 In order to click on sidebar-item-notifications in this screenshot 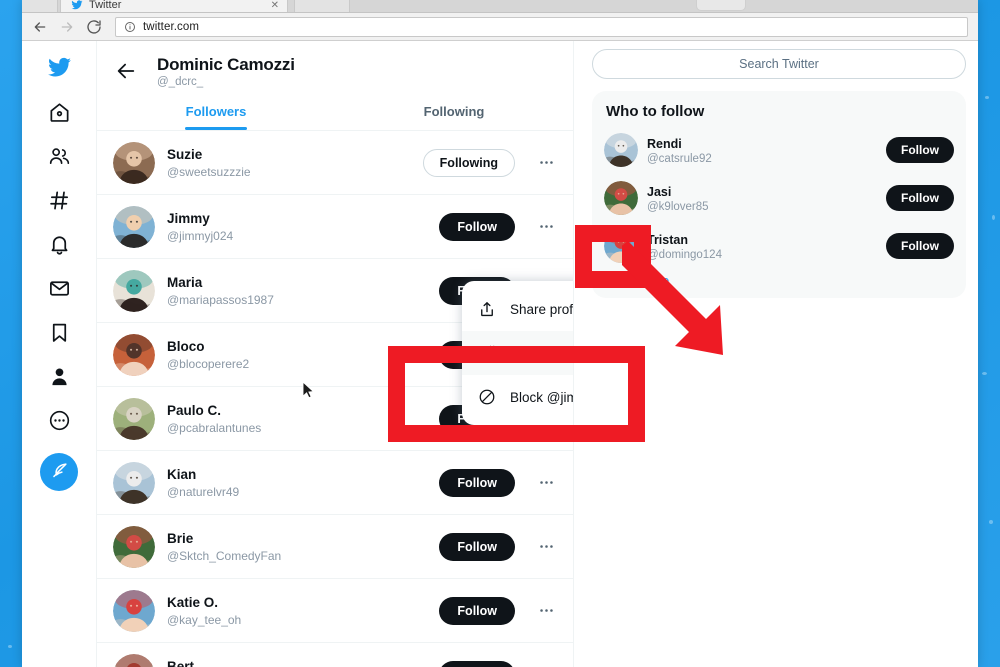, I will do `click(59, 247)`.